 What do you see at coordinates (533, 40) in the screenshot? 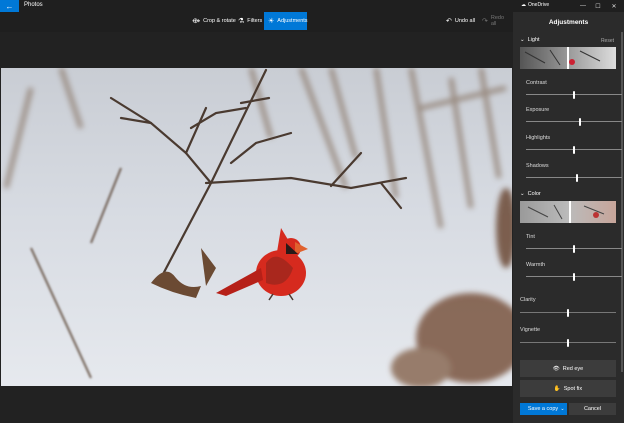
I see `light-label: Light` at bounding box center [533, 40].